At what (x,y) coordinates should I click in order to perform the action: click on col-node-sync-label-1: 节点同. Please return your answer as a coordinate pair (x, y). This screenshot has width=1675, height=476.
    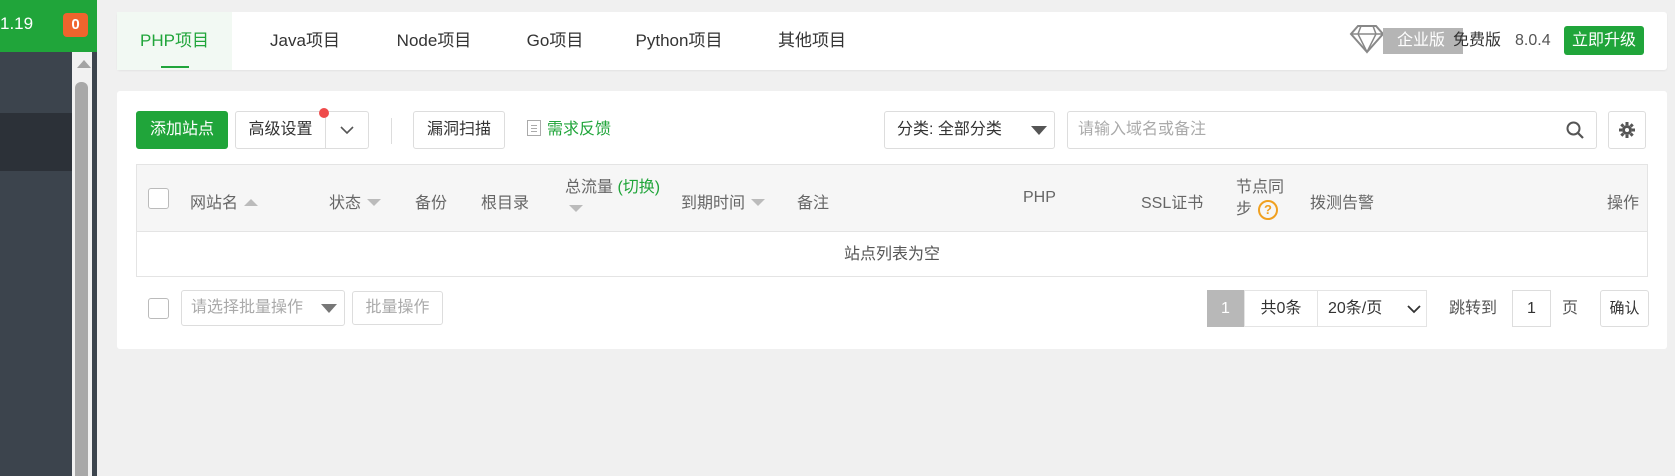
    Looking at the image, I should click on (1260, 187).